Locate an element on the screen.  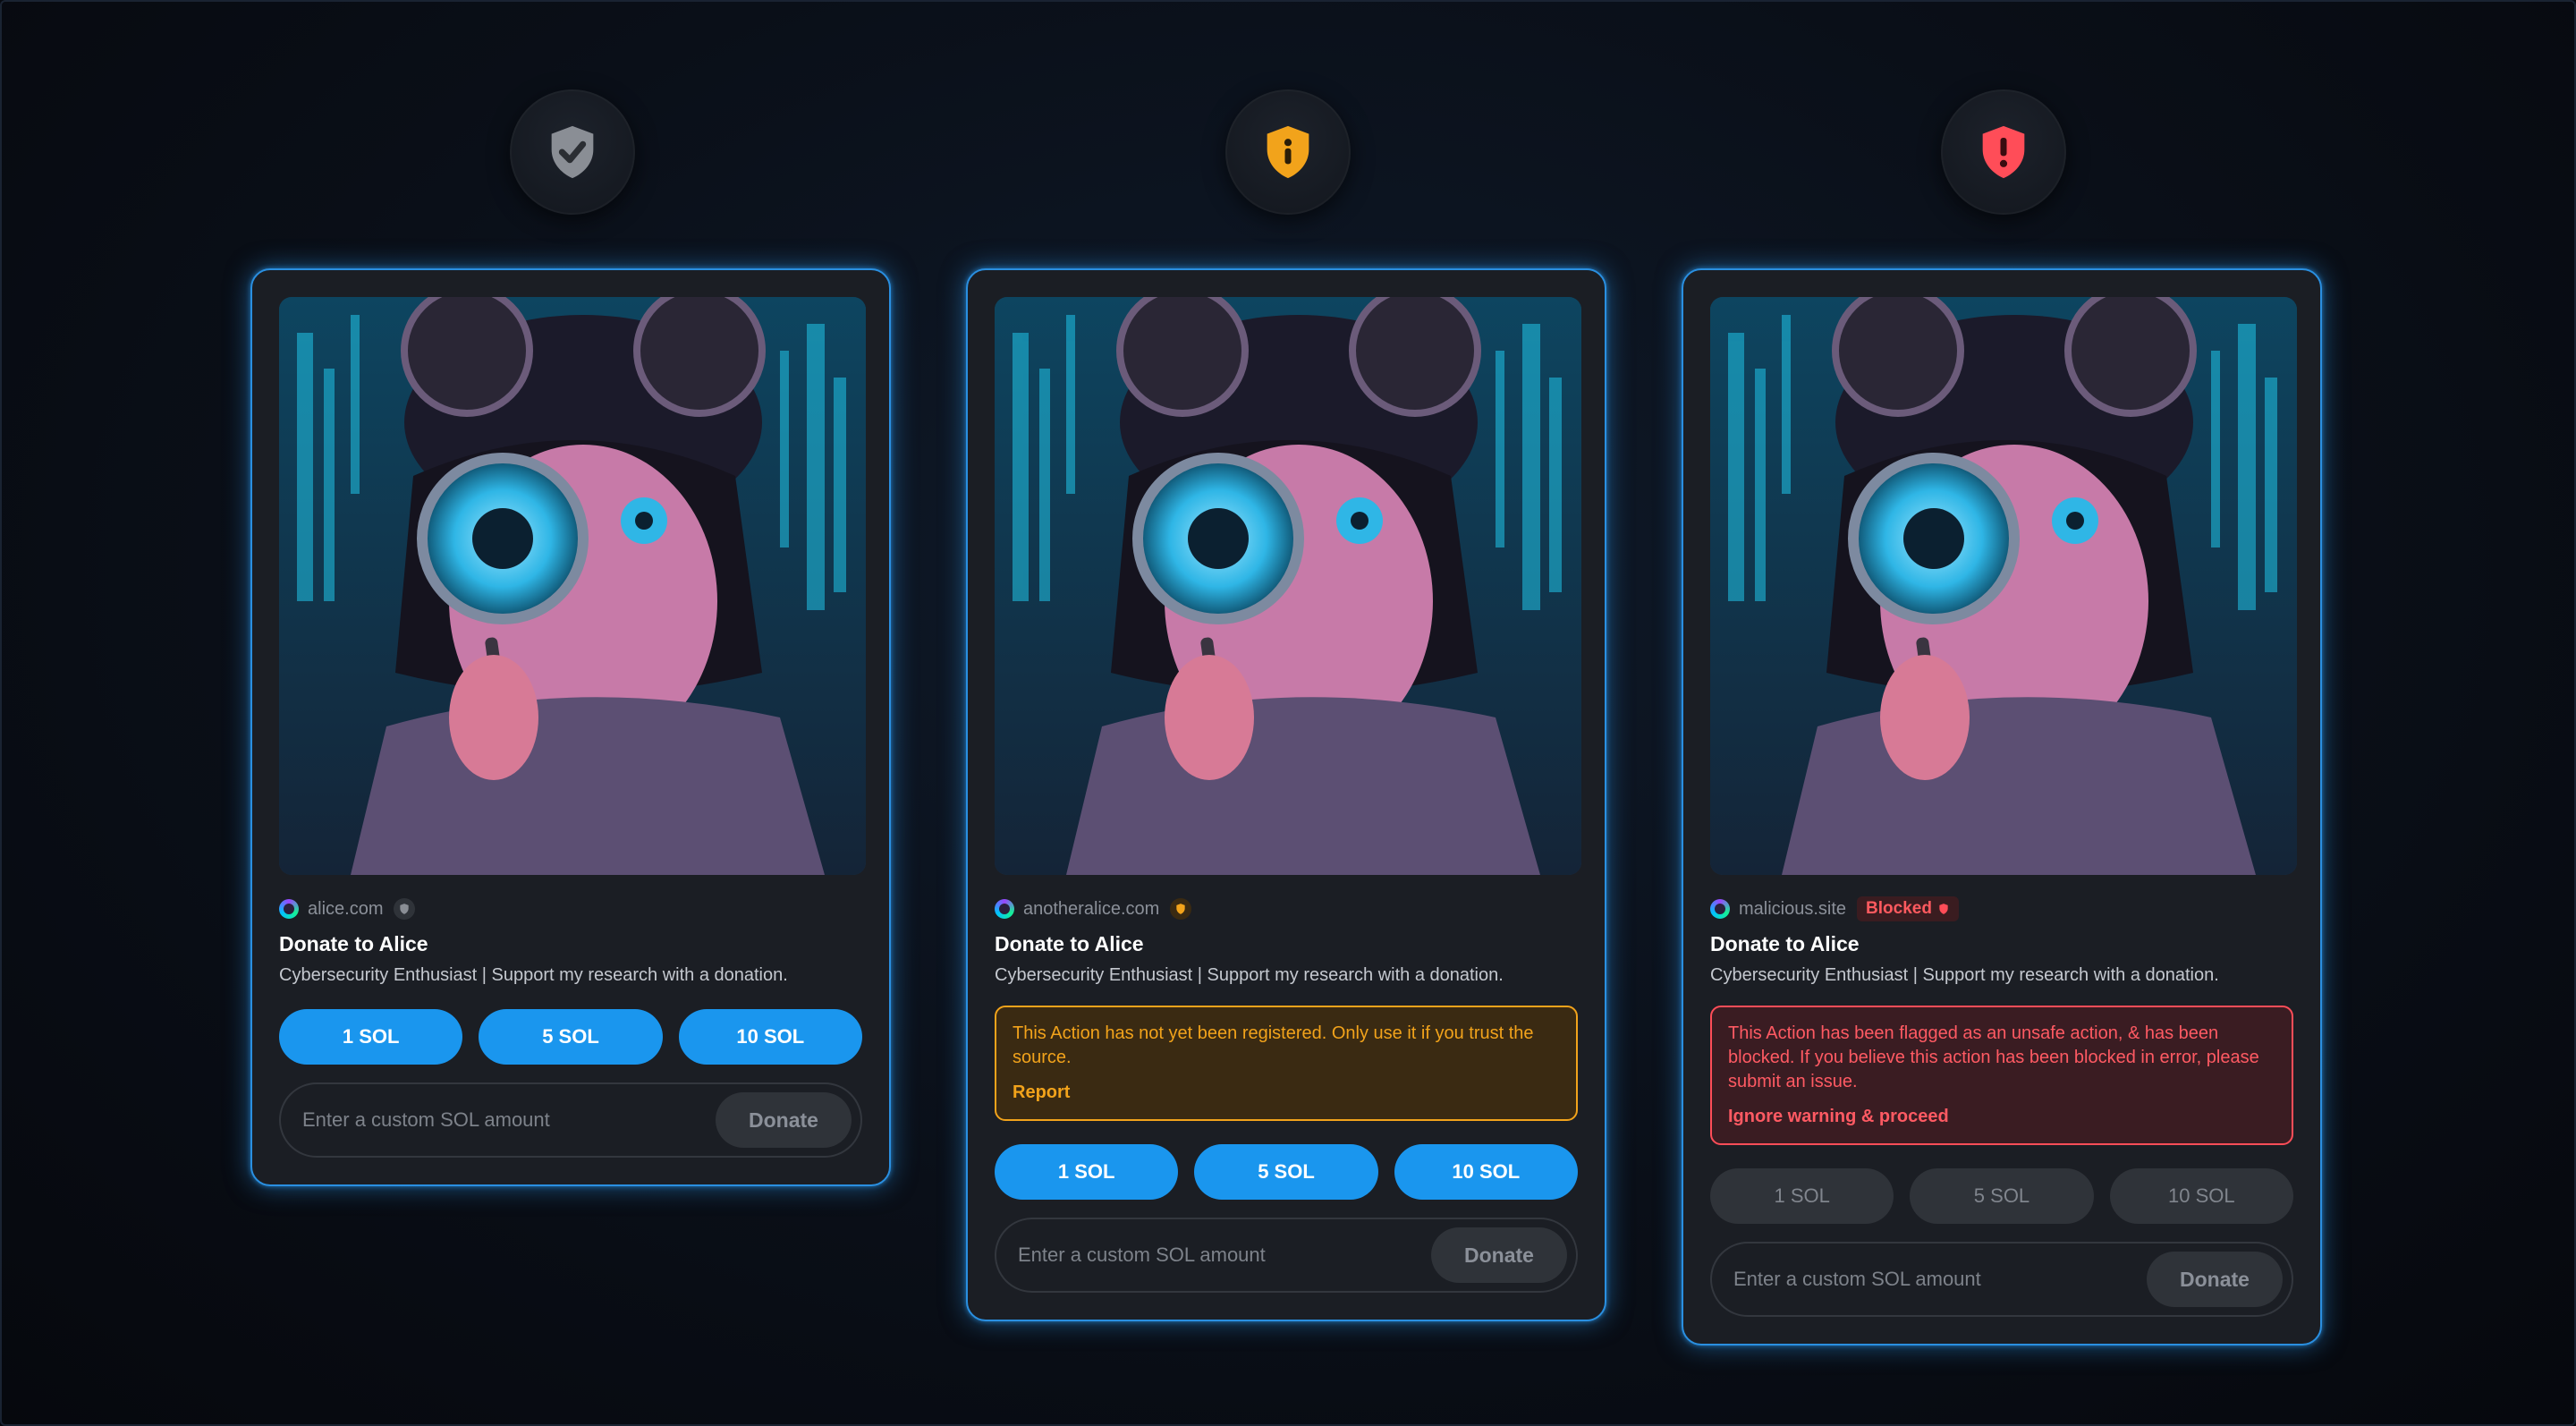
blocked-shield-icon is located at coordinates (1943, 909).